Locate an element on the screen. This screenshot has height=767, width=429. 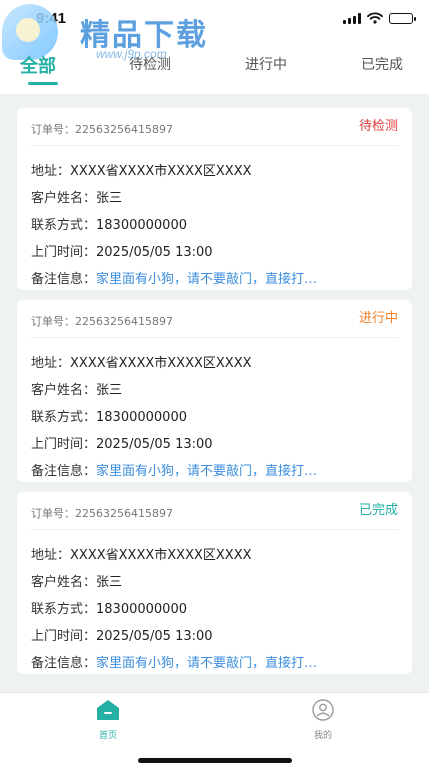
order-card-header: 订单号：22563256415897 进行中 is located at coordinates (214, 324).